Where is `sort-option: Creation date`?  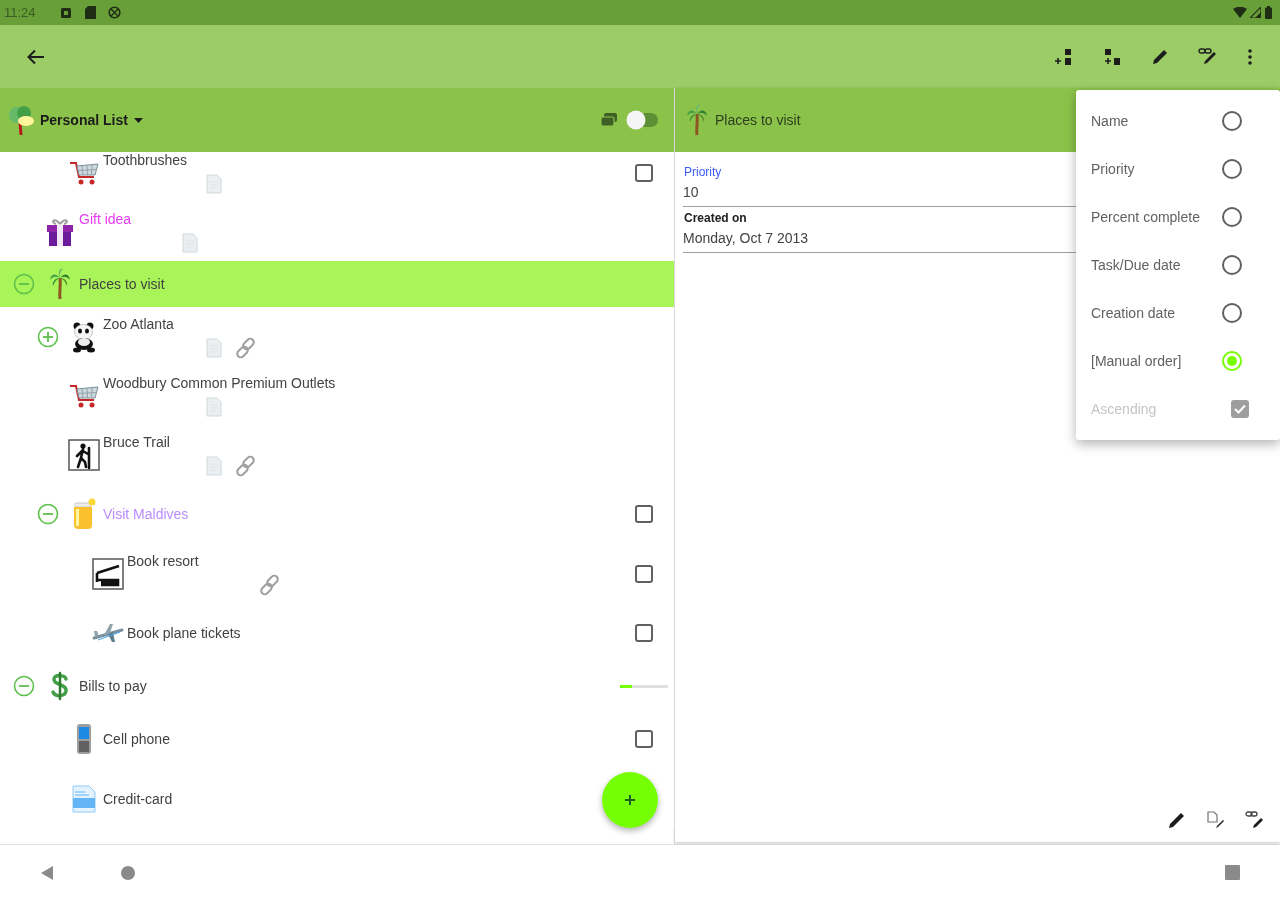
sort-option: Creation date is located at coordinates (1178, 313).